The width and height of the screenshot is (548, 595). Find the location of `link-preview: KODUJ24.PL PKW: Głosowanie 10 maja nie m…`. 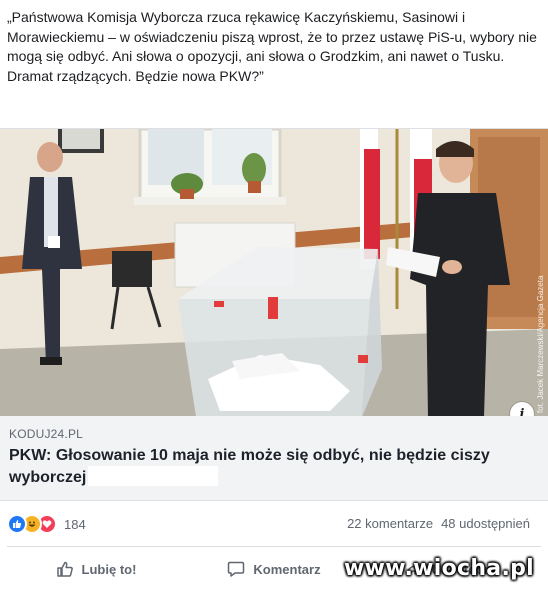

link-preview: KODUJ24.PL PKW: Głosowanie 10 maja nie m… is located at coordinates (274, 458).